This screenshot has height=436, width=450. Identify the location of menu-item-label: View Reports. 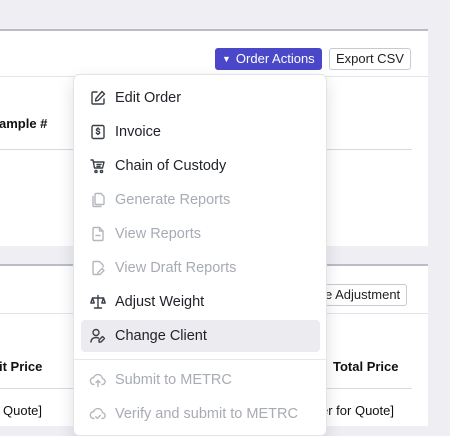
(158, 234).